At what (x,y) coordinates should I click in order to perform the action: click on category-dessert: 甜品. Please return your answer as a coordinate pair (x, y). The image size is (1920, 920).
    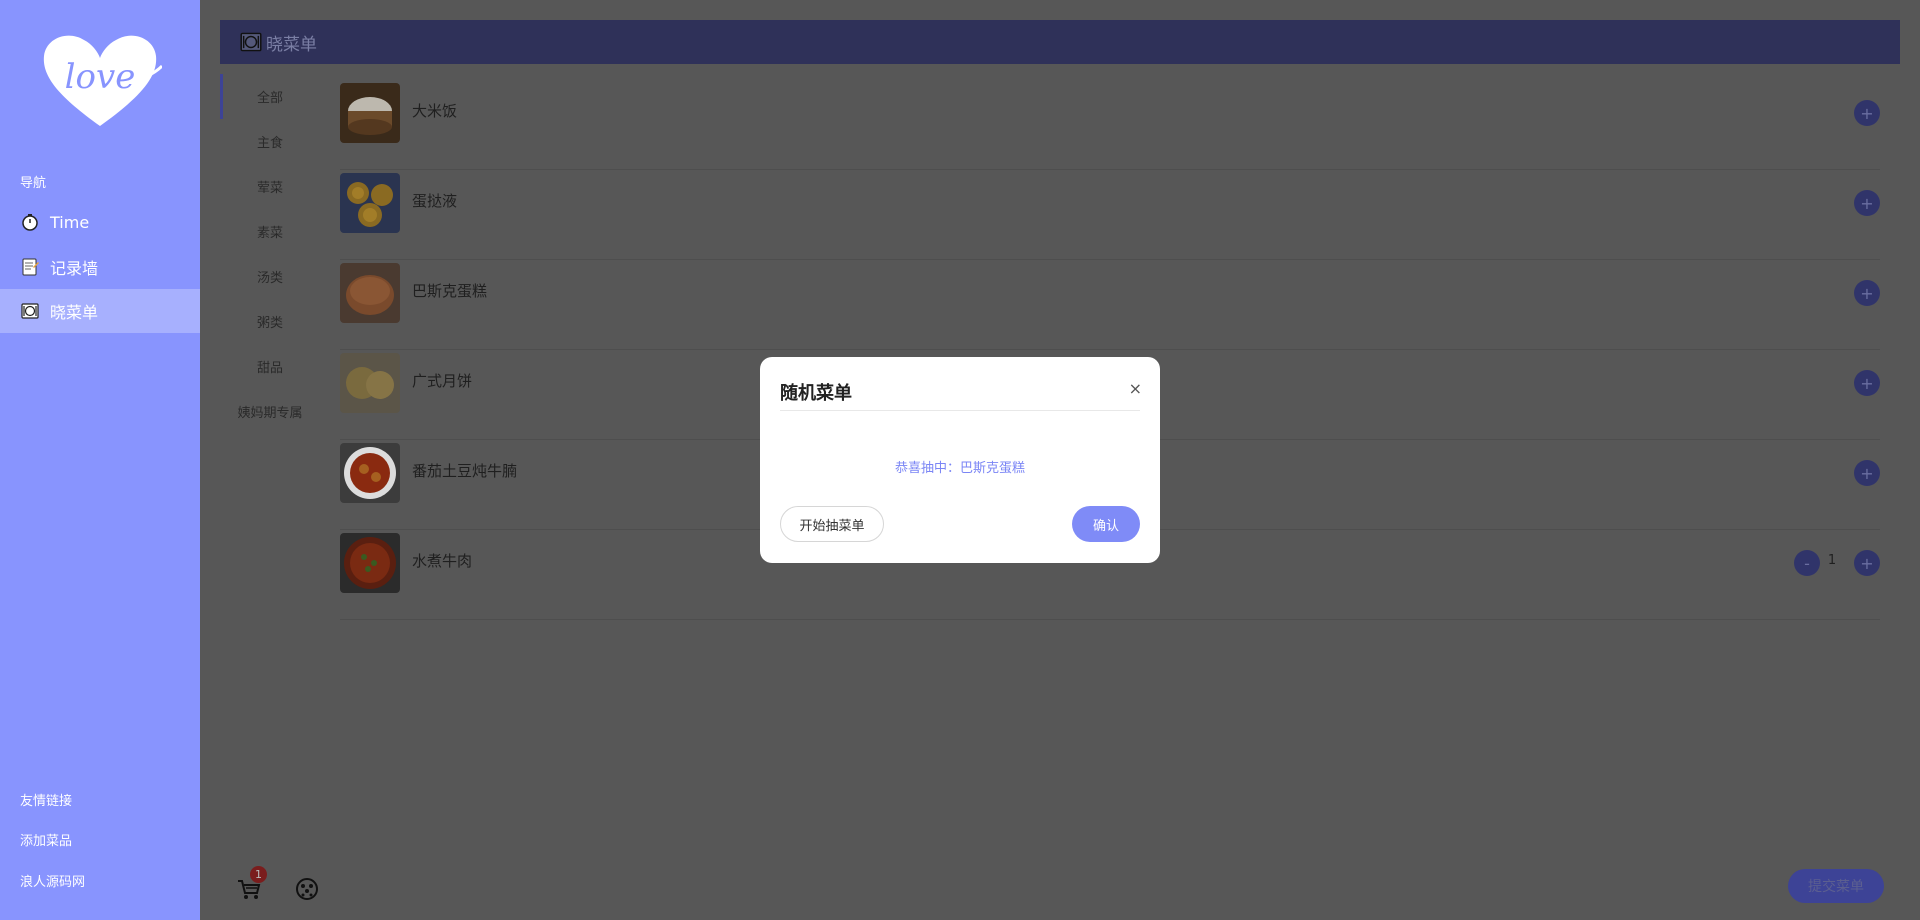
    Looking at the image, I should click on (270, 366).